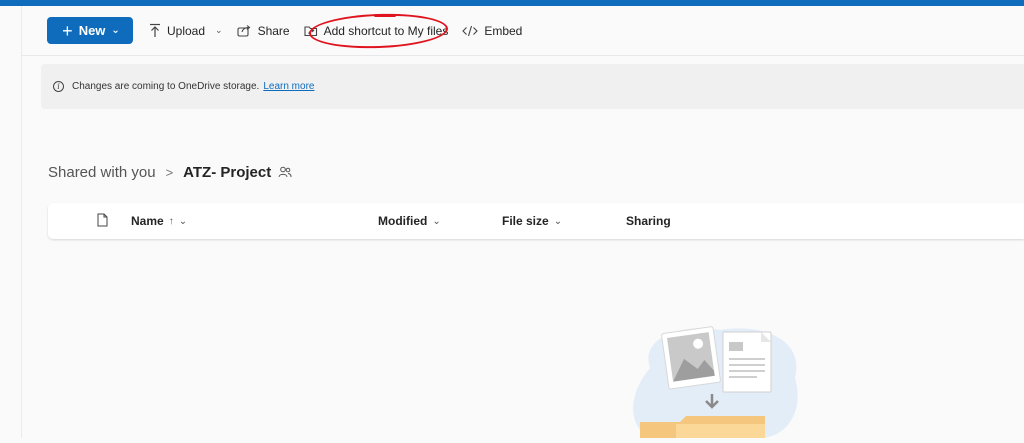 The width and height of the screenshot is (1024, 443). I want to click on share-icon, so click(244, 30).